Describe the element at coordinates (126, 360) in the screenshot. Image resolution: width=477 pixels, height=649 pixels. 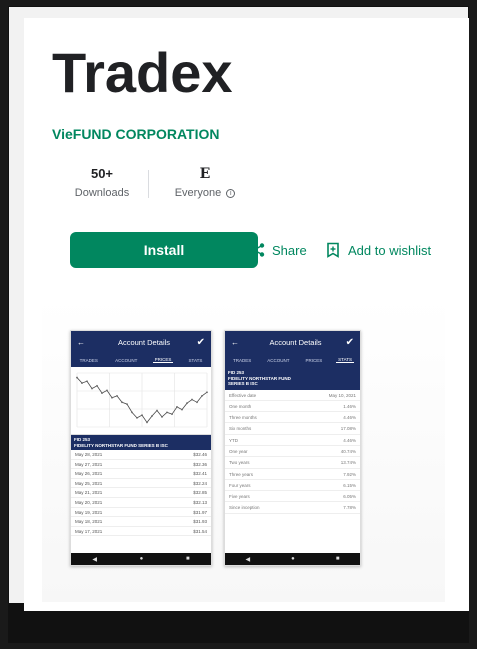
I see `tab-account: ACCOUNT` at that location.